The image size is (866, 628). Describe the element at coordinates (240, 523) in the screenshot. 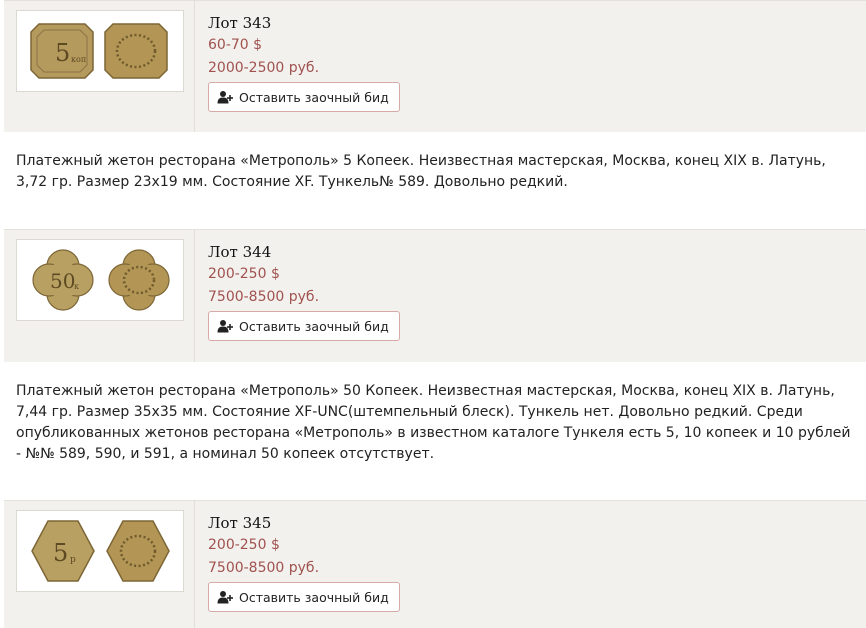

I see `lot-title: Лот 345` at that location.